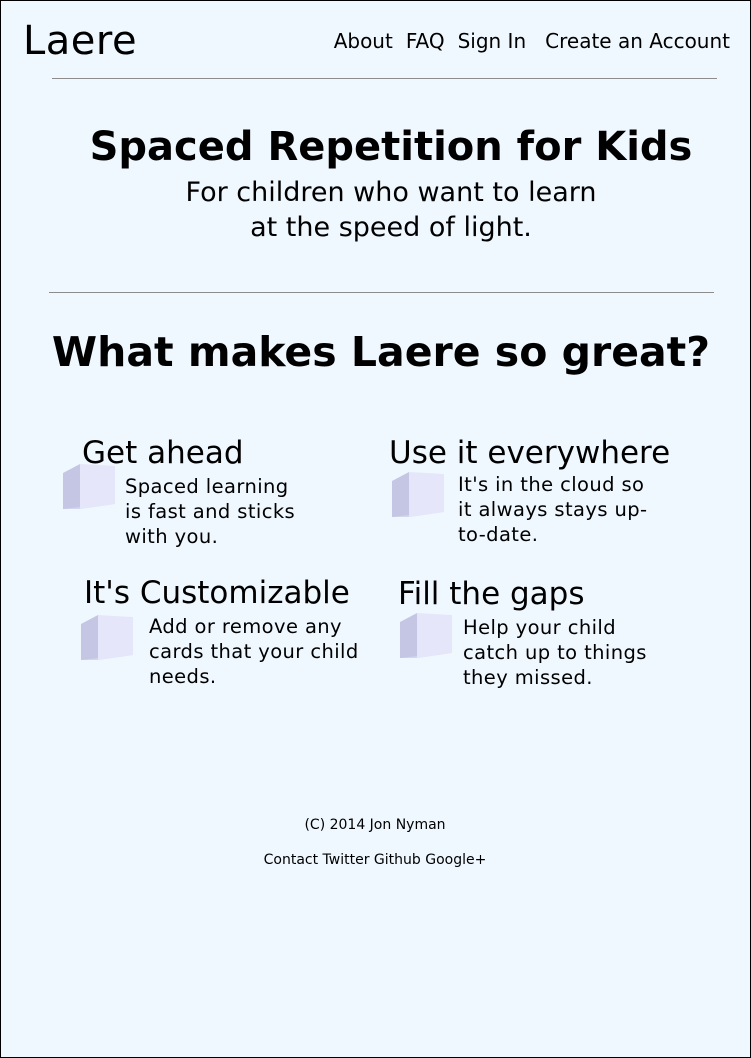 This screenshot has width=751, height=1058. Describe the element at coordinates (375, 825) in the screenshot. I see `footer-copyright: (C) 2014 Jon Nyman` at that location.